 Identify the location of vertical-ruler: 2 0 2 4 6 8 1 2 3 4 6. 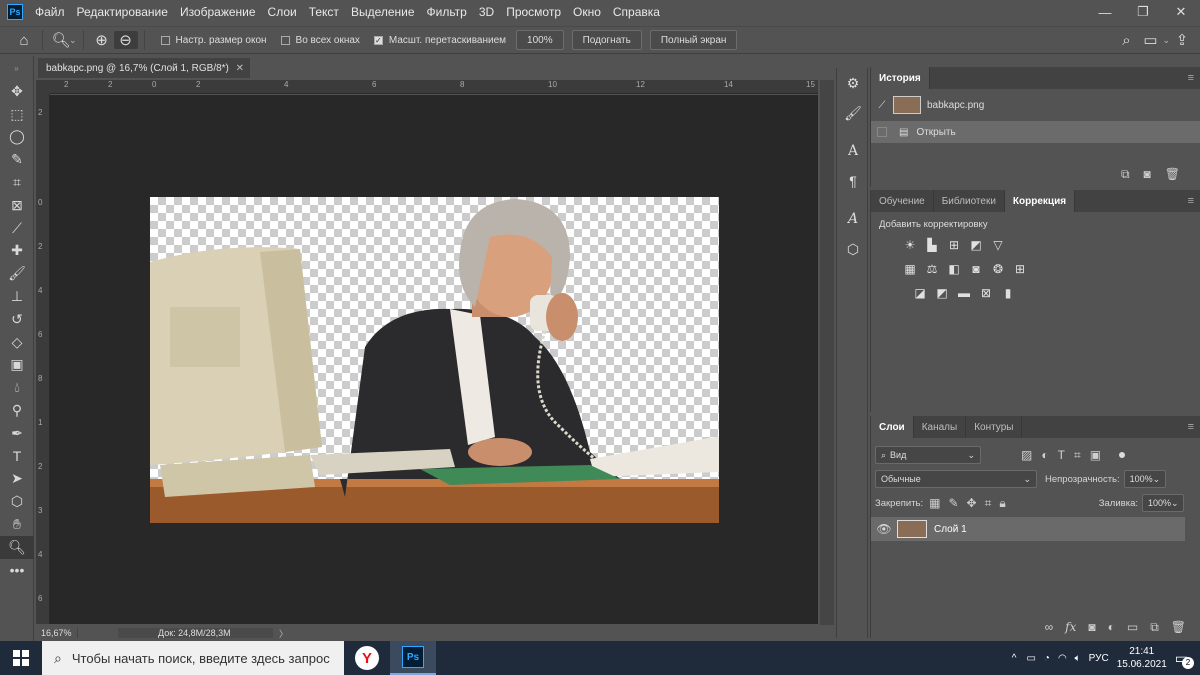
(43, 359).